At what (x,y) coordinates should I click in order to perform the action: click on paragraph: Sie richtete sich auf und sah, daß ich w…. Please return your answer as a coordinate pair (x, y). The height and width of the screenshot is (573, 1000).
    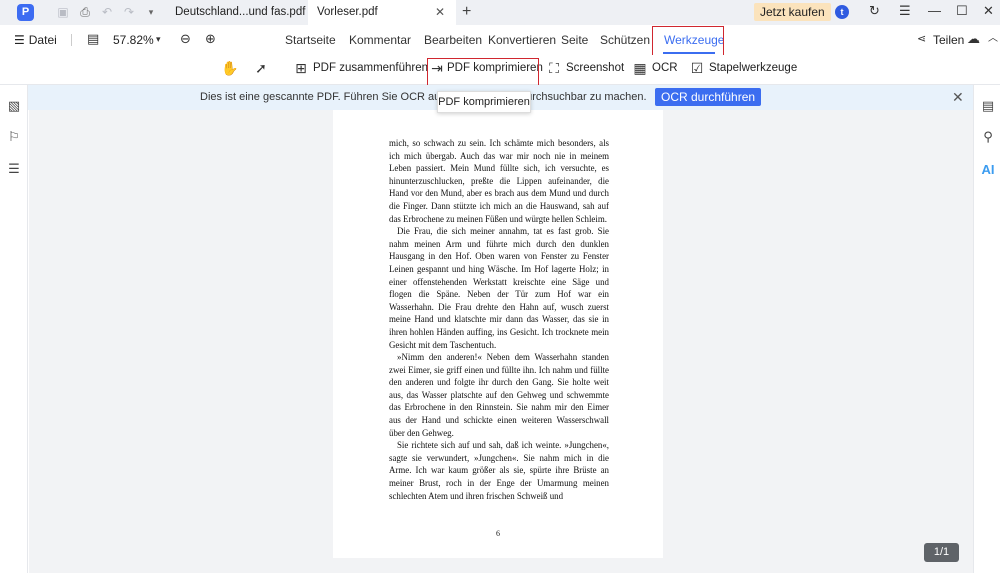
    Looking at the image, I should click on (499, 470).